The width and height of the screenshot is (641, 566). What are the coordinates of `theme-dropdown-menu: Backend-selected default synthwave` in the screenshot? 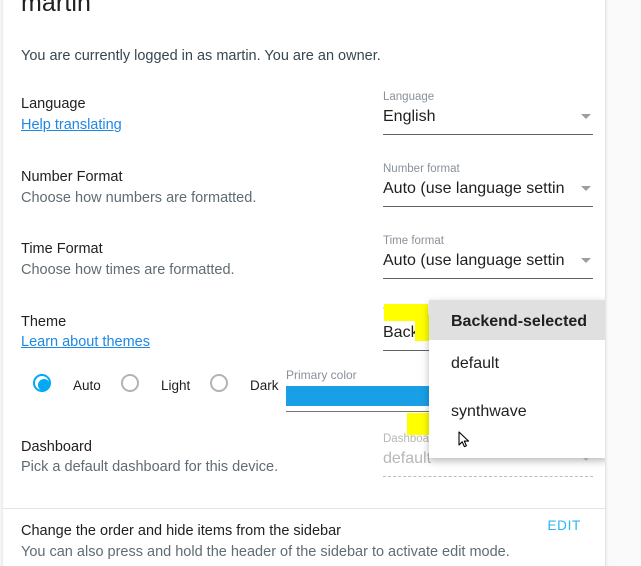 It's located at (517, 379).